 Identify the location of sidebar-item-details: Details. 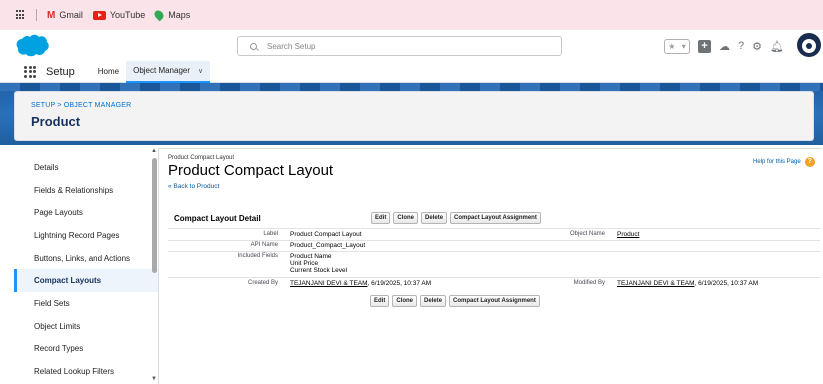
(86, 167).